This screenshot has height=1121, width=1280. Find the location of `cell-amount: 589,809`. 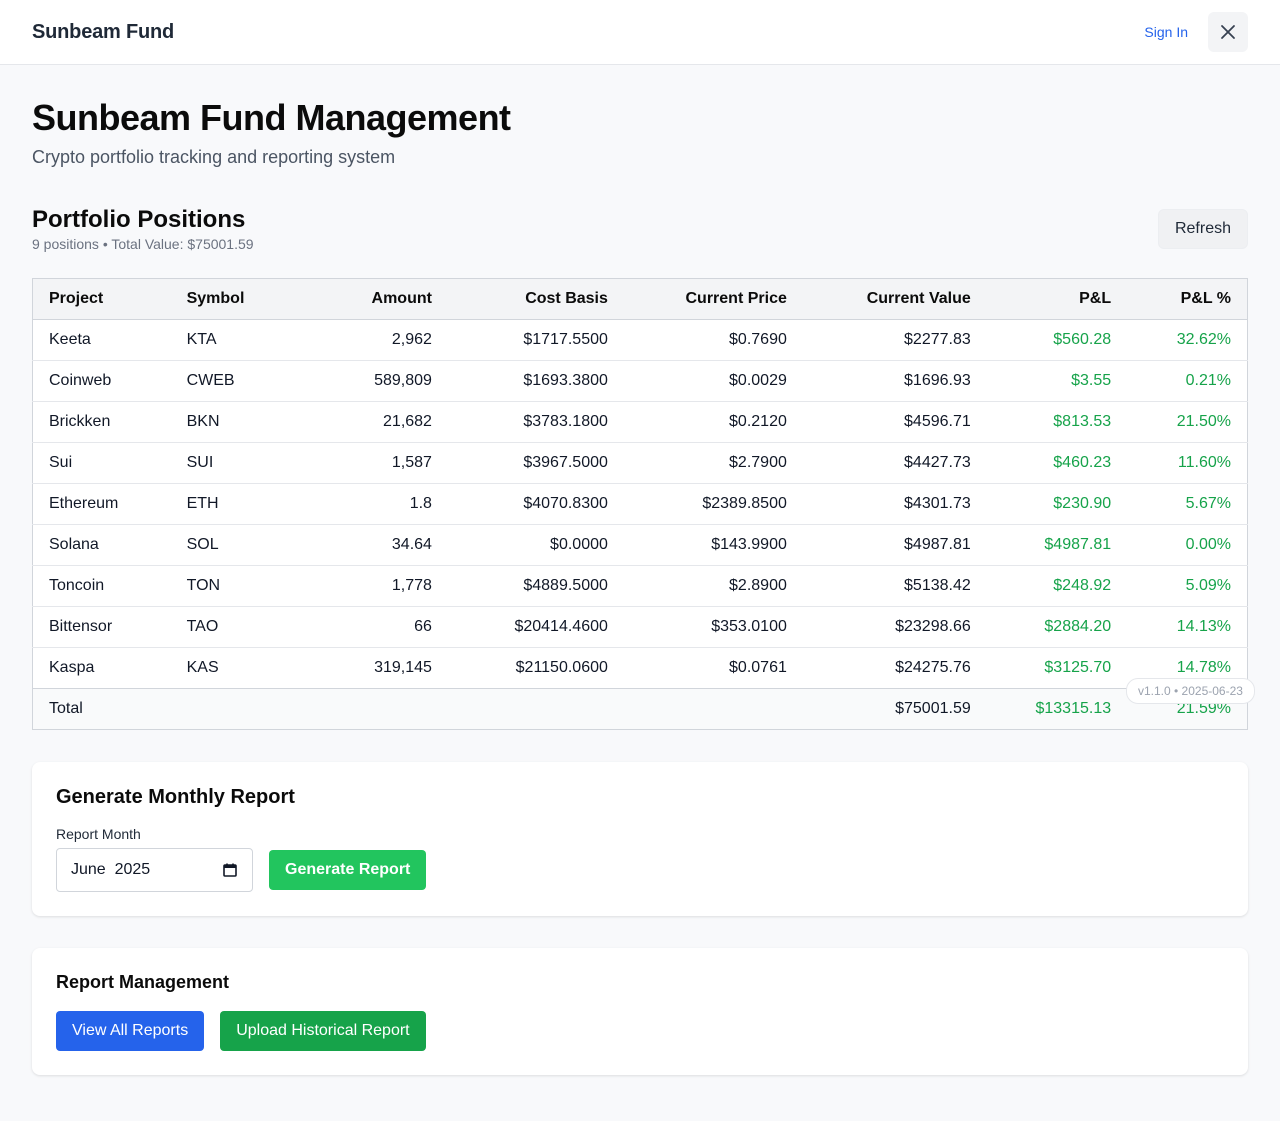

cell-amount: 589,809 is located at coordinates (370, 381).